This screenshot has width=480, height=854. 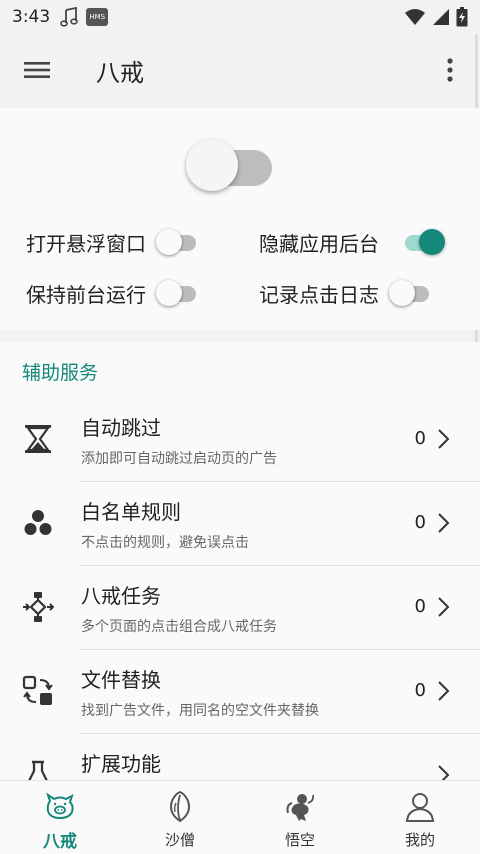 I want to click on service-extensions: 扩展功能, so click(x=240, y=757).